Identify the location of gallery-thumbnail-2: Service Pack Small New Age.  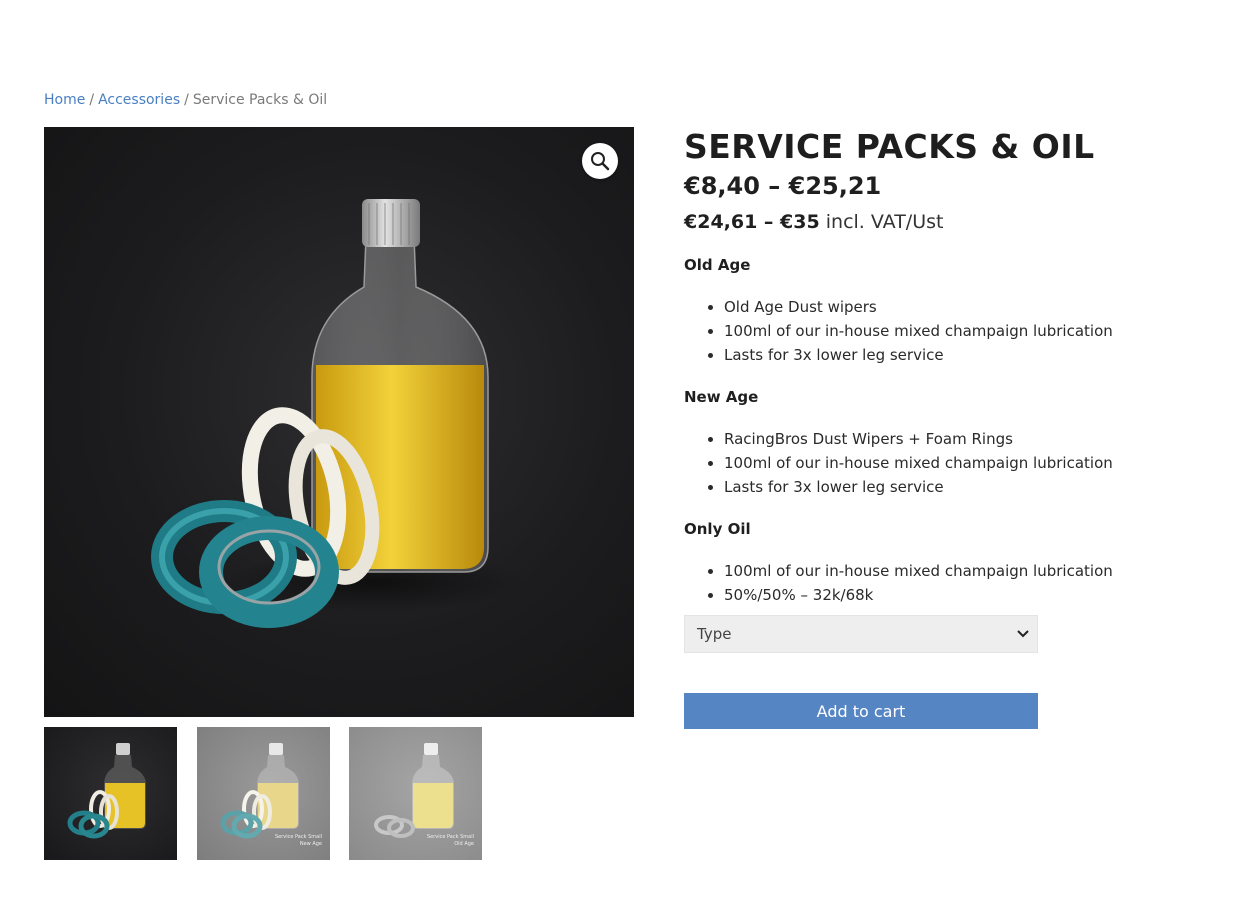
(263, 793).